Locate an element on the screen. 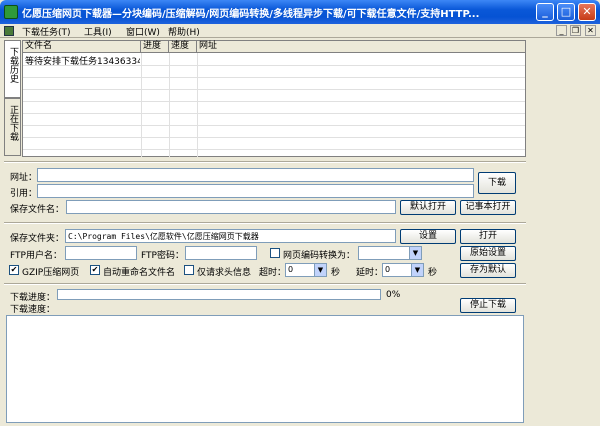 This screenshot has height=426, width=600. save-filename-input is located at coordinates (231, 207).